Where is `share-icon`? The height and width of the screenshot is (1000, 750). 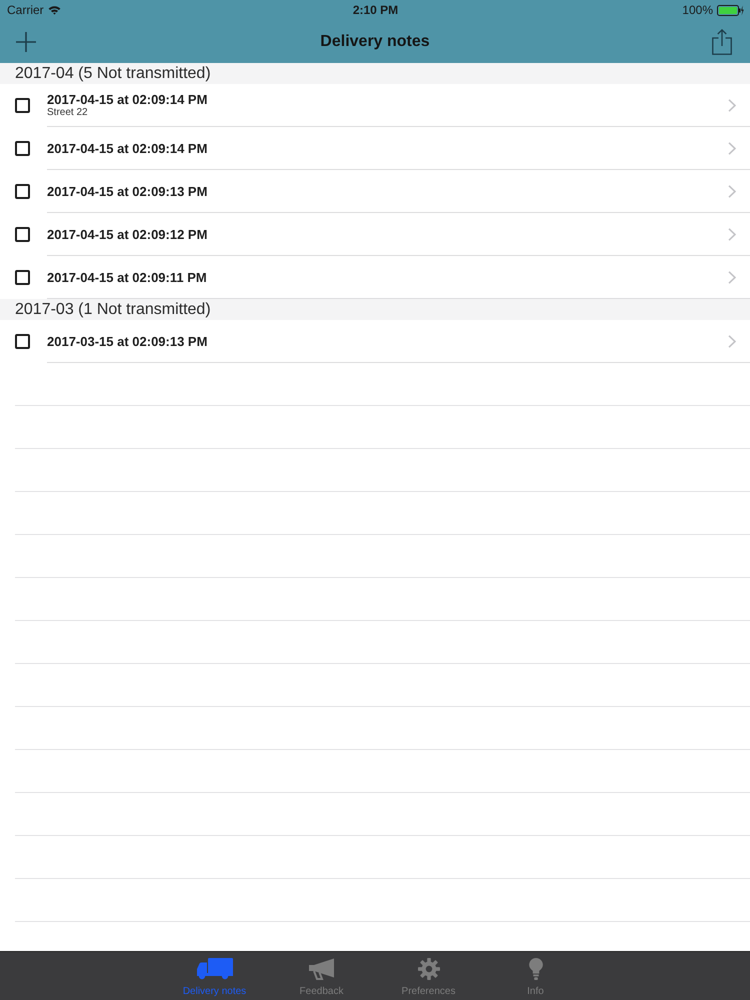 share-icon is located at coordinates (722, 41).